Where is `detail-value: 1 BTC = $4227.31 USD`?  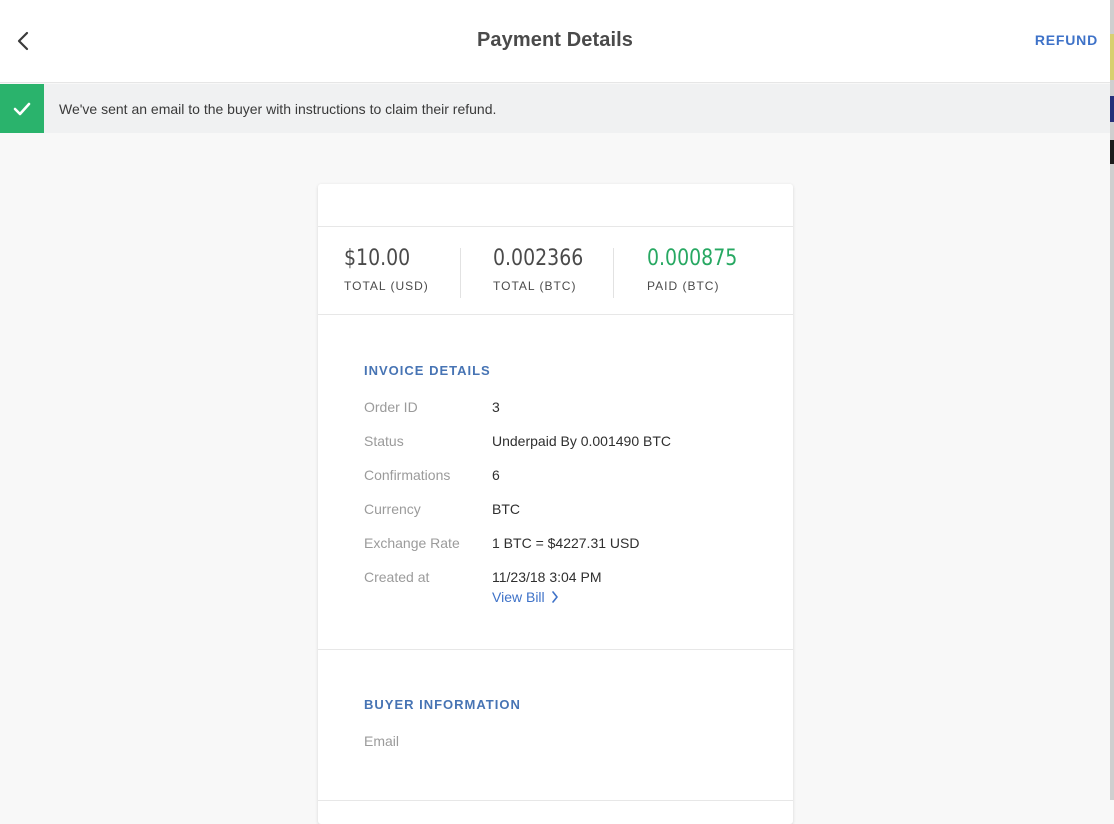
detail-value: 1 BTC = $4227.31 USD is located at coordinates (566, 543).